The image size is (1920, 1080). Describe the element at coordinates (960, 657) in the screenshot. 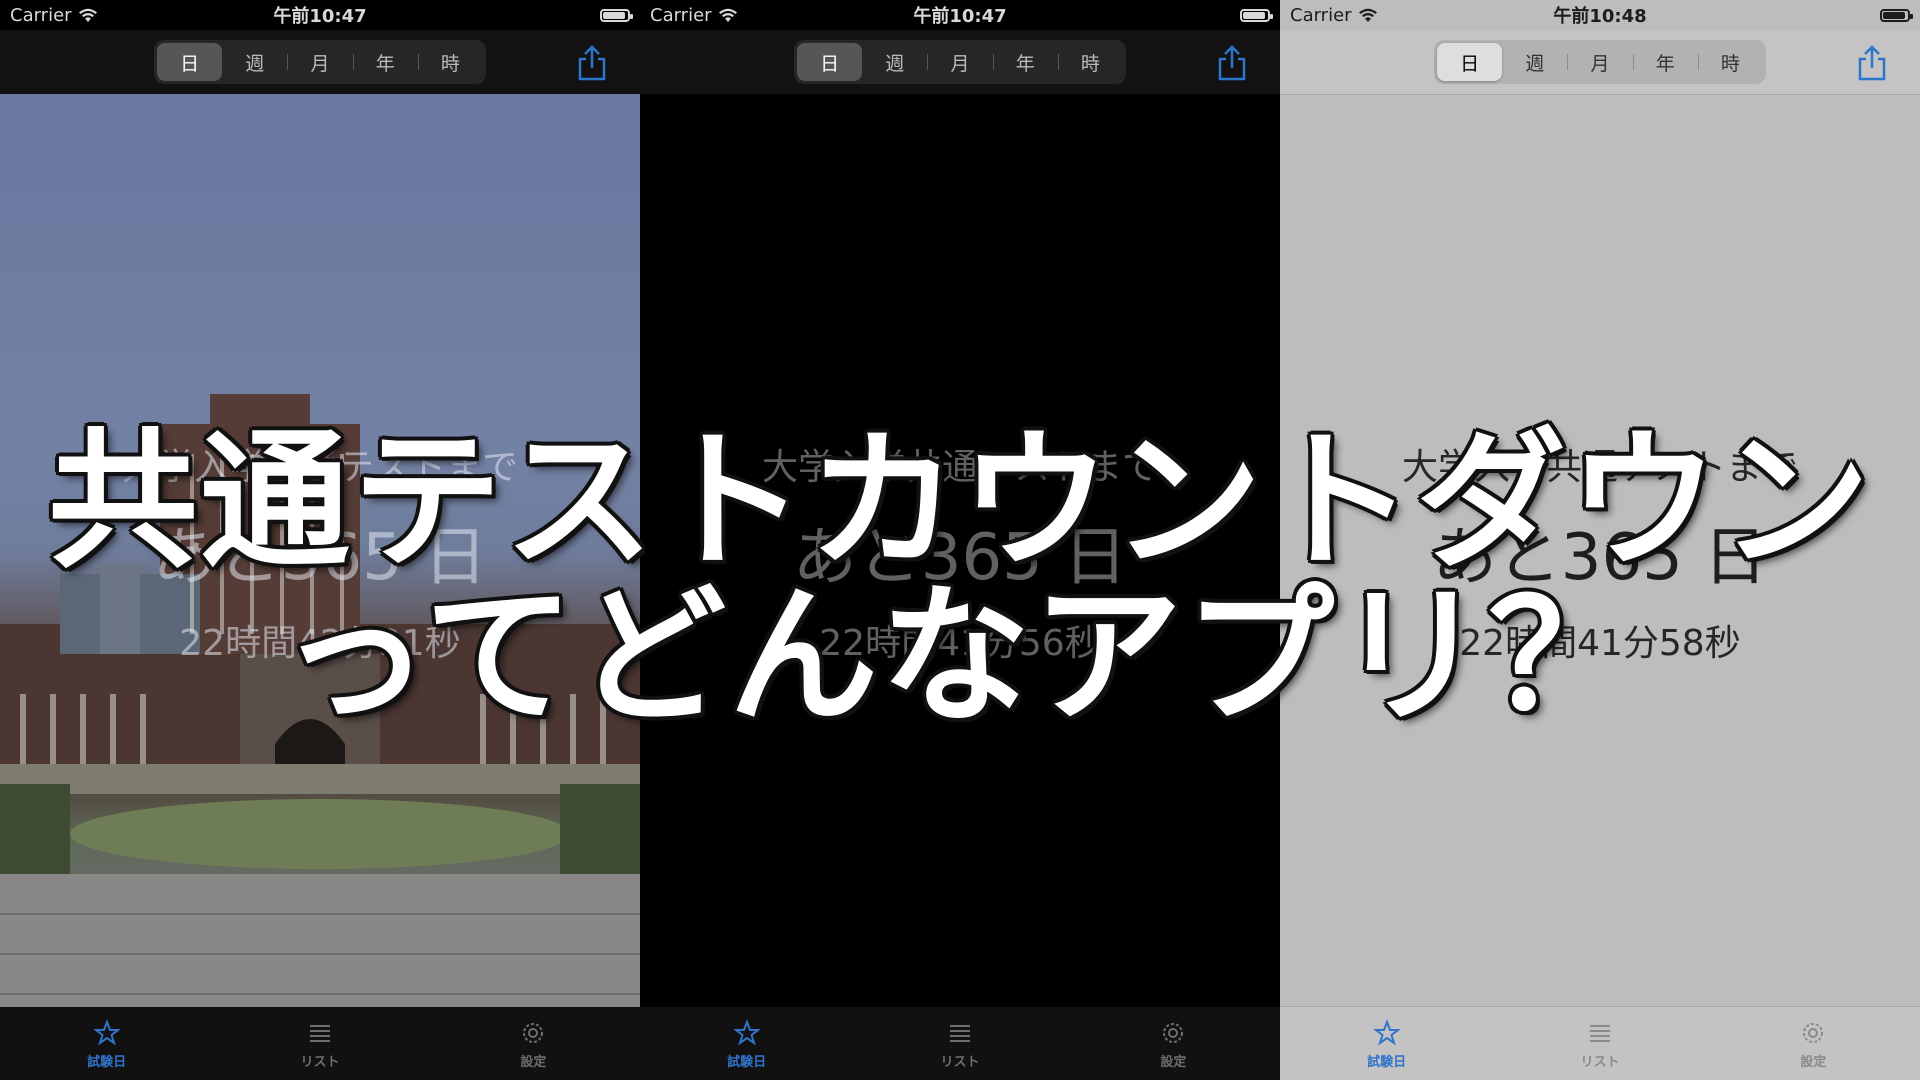

I see `overlay-title-line2: ってどんなアプリ？` at that location.